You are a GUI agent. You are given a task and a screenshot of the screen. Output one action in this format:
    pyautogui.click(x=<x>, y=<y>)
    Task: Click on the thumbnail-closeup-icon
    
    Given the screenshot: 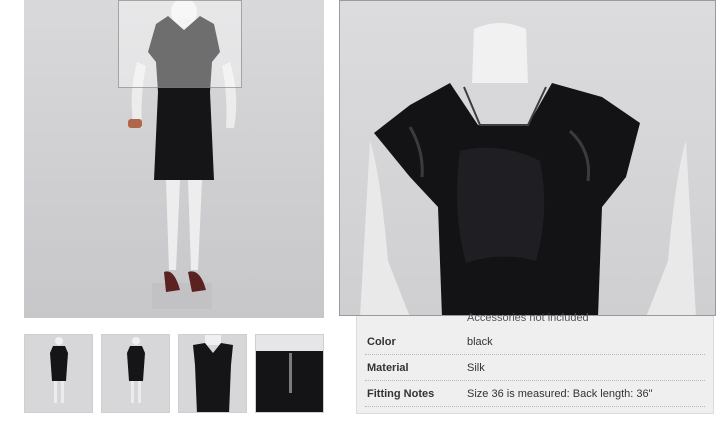 What is the action you would take?
    pyautogui.click(x=213, y=373)
    